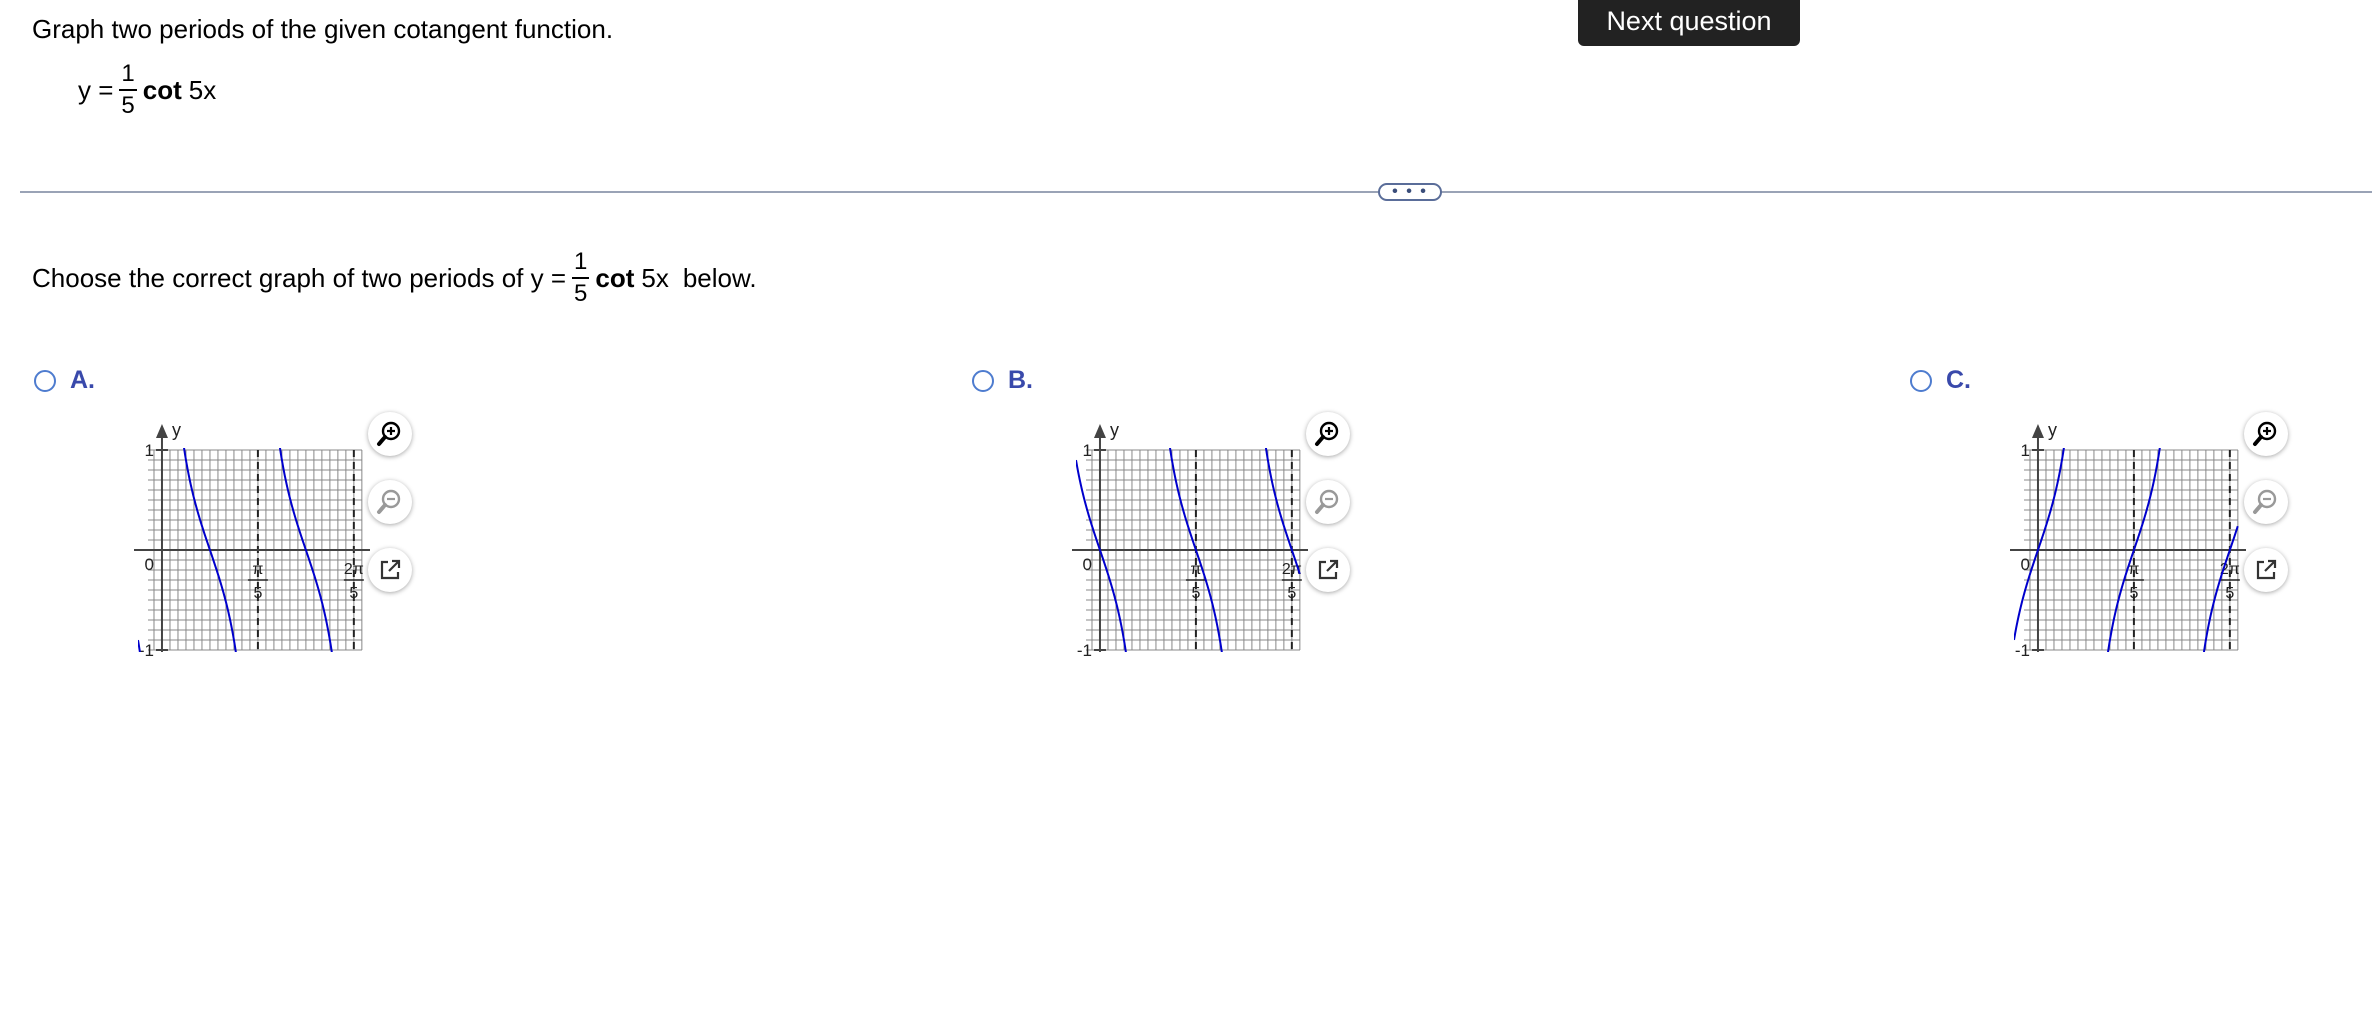 Image resolution: width=2372 pixels, height=1020 pixels. What do you see at coordinates (655, 277) in the screenshot?
I see `question-arg: 5x` at bounding box center [655, 277].